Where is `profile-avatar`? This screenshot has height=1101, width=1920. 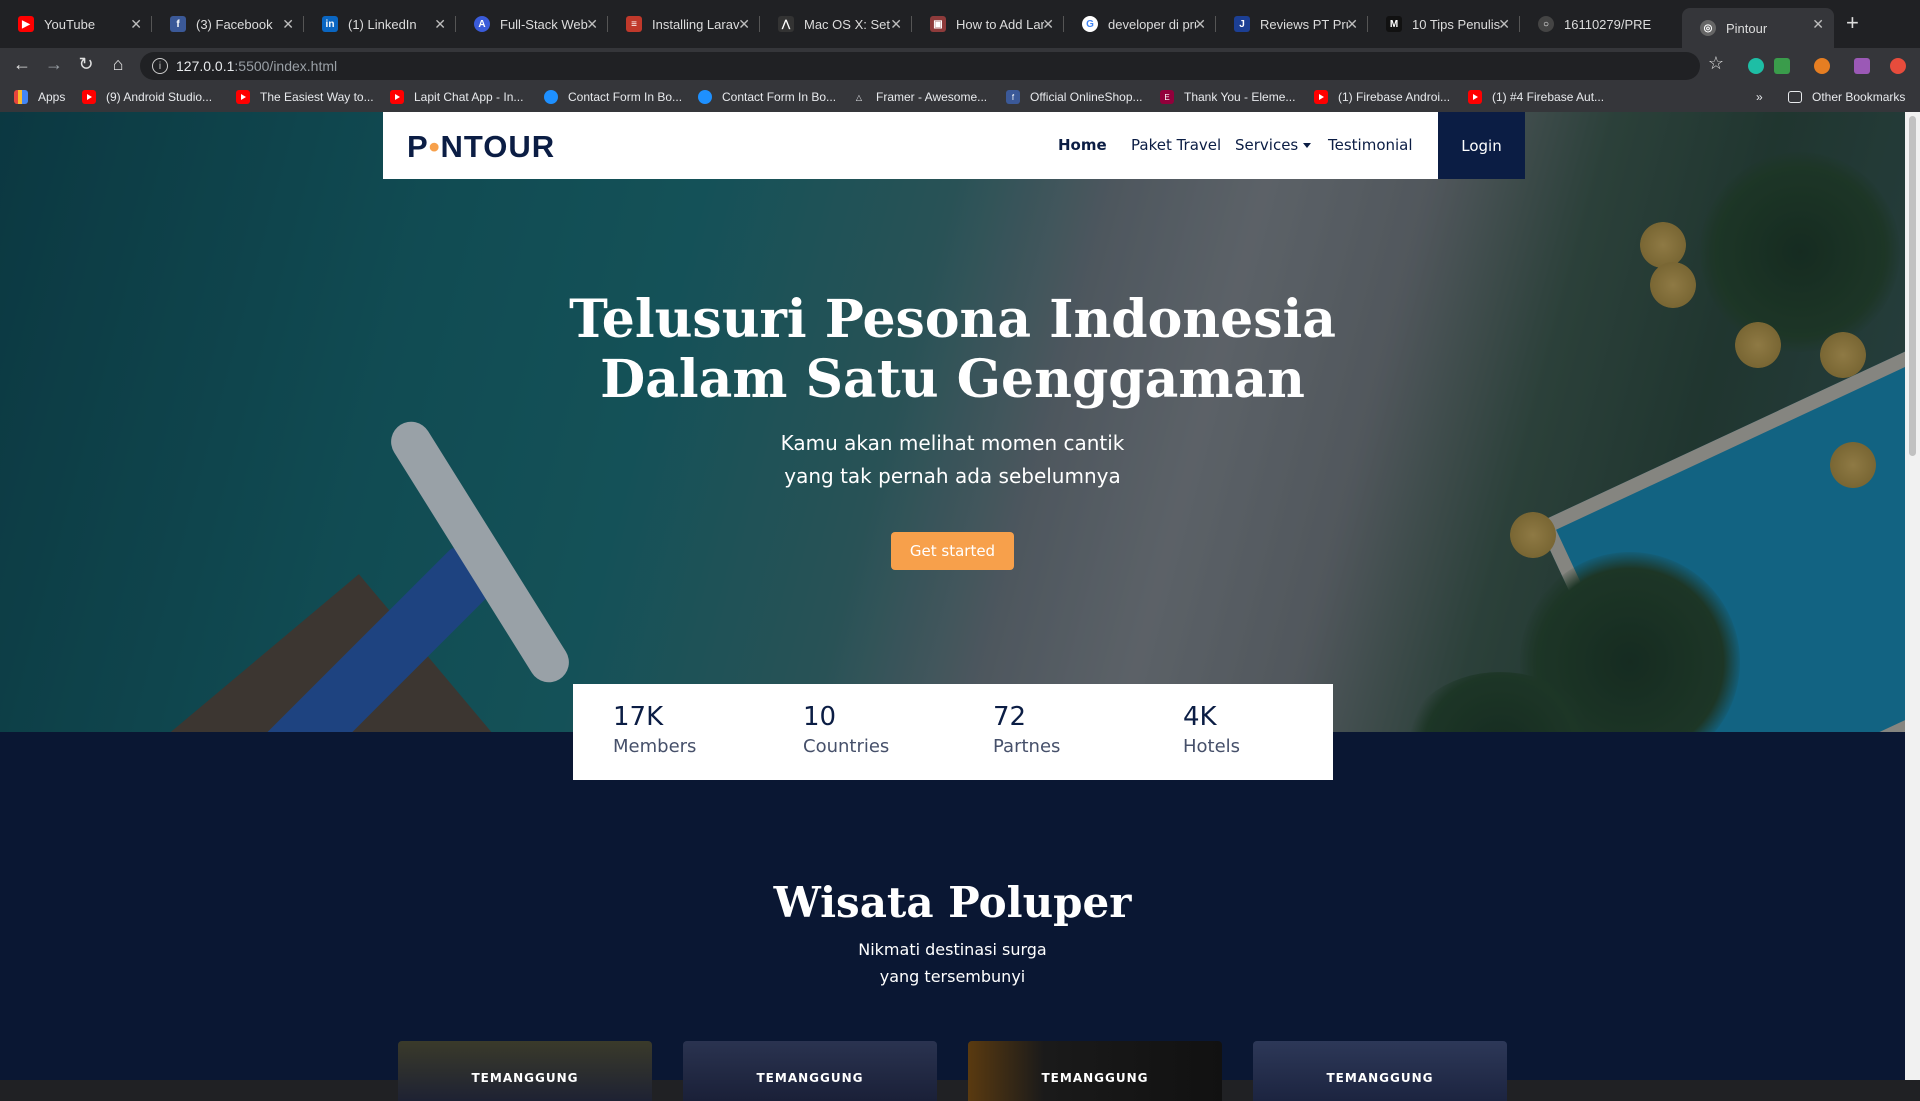 profile-avatar is located at coordinates (1898, 66).